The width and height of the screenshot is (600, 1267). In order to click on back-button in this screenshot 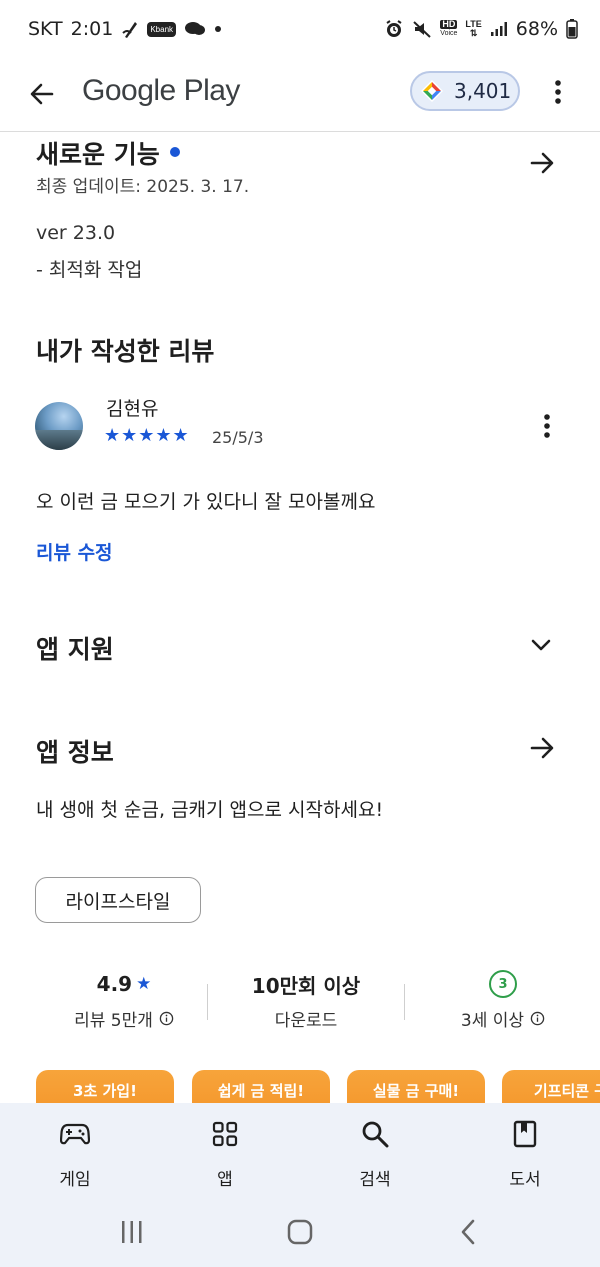, I will do `click(42, 94)`.